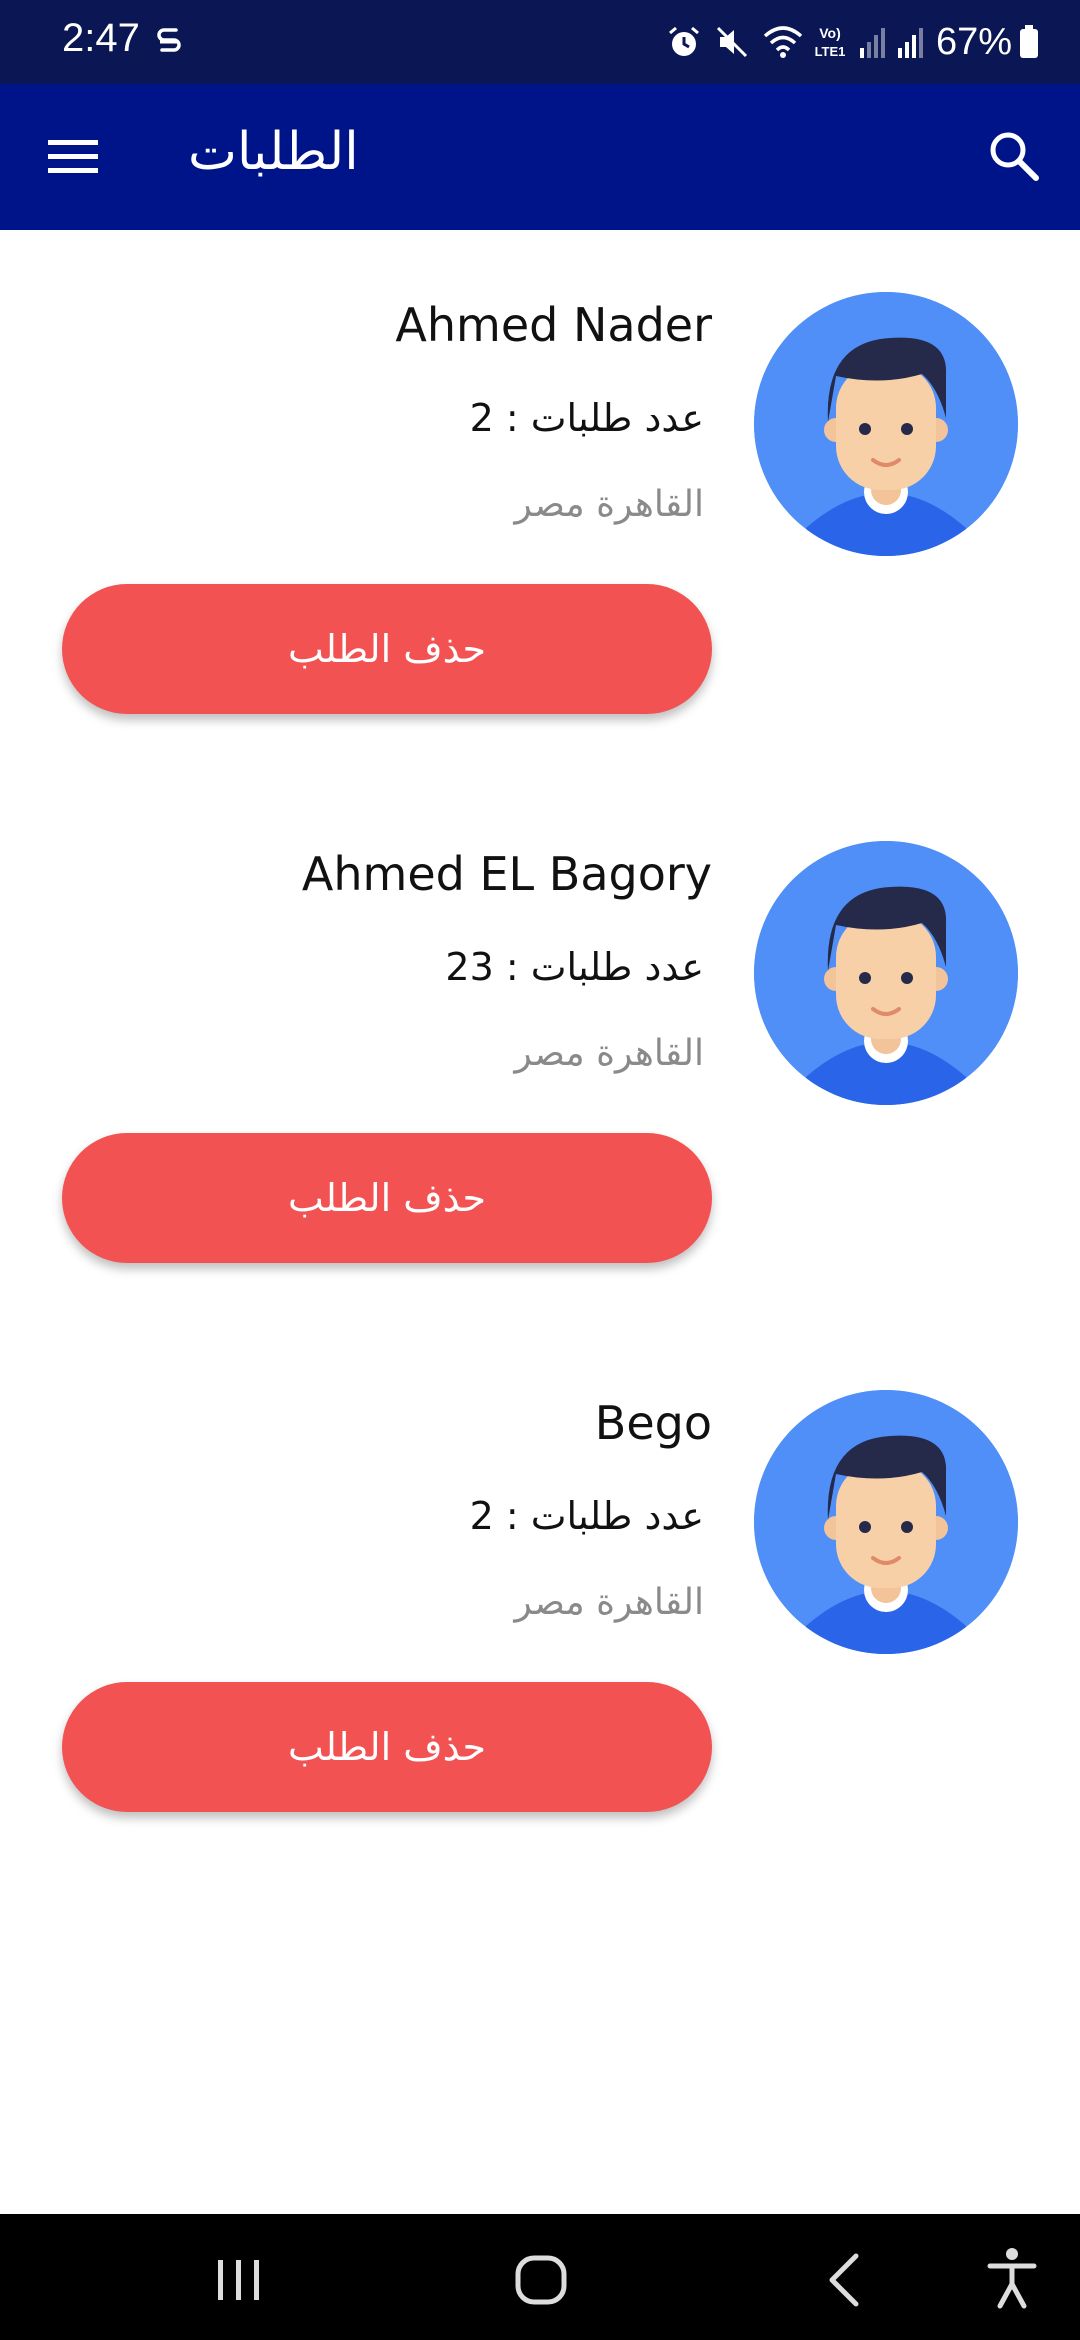 This screenshot has width=1080, height=2340. I want to click on battery-icon, so click(1029, 41).